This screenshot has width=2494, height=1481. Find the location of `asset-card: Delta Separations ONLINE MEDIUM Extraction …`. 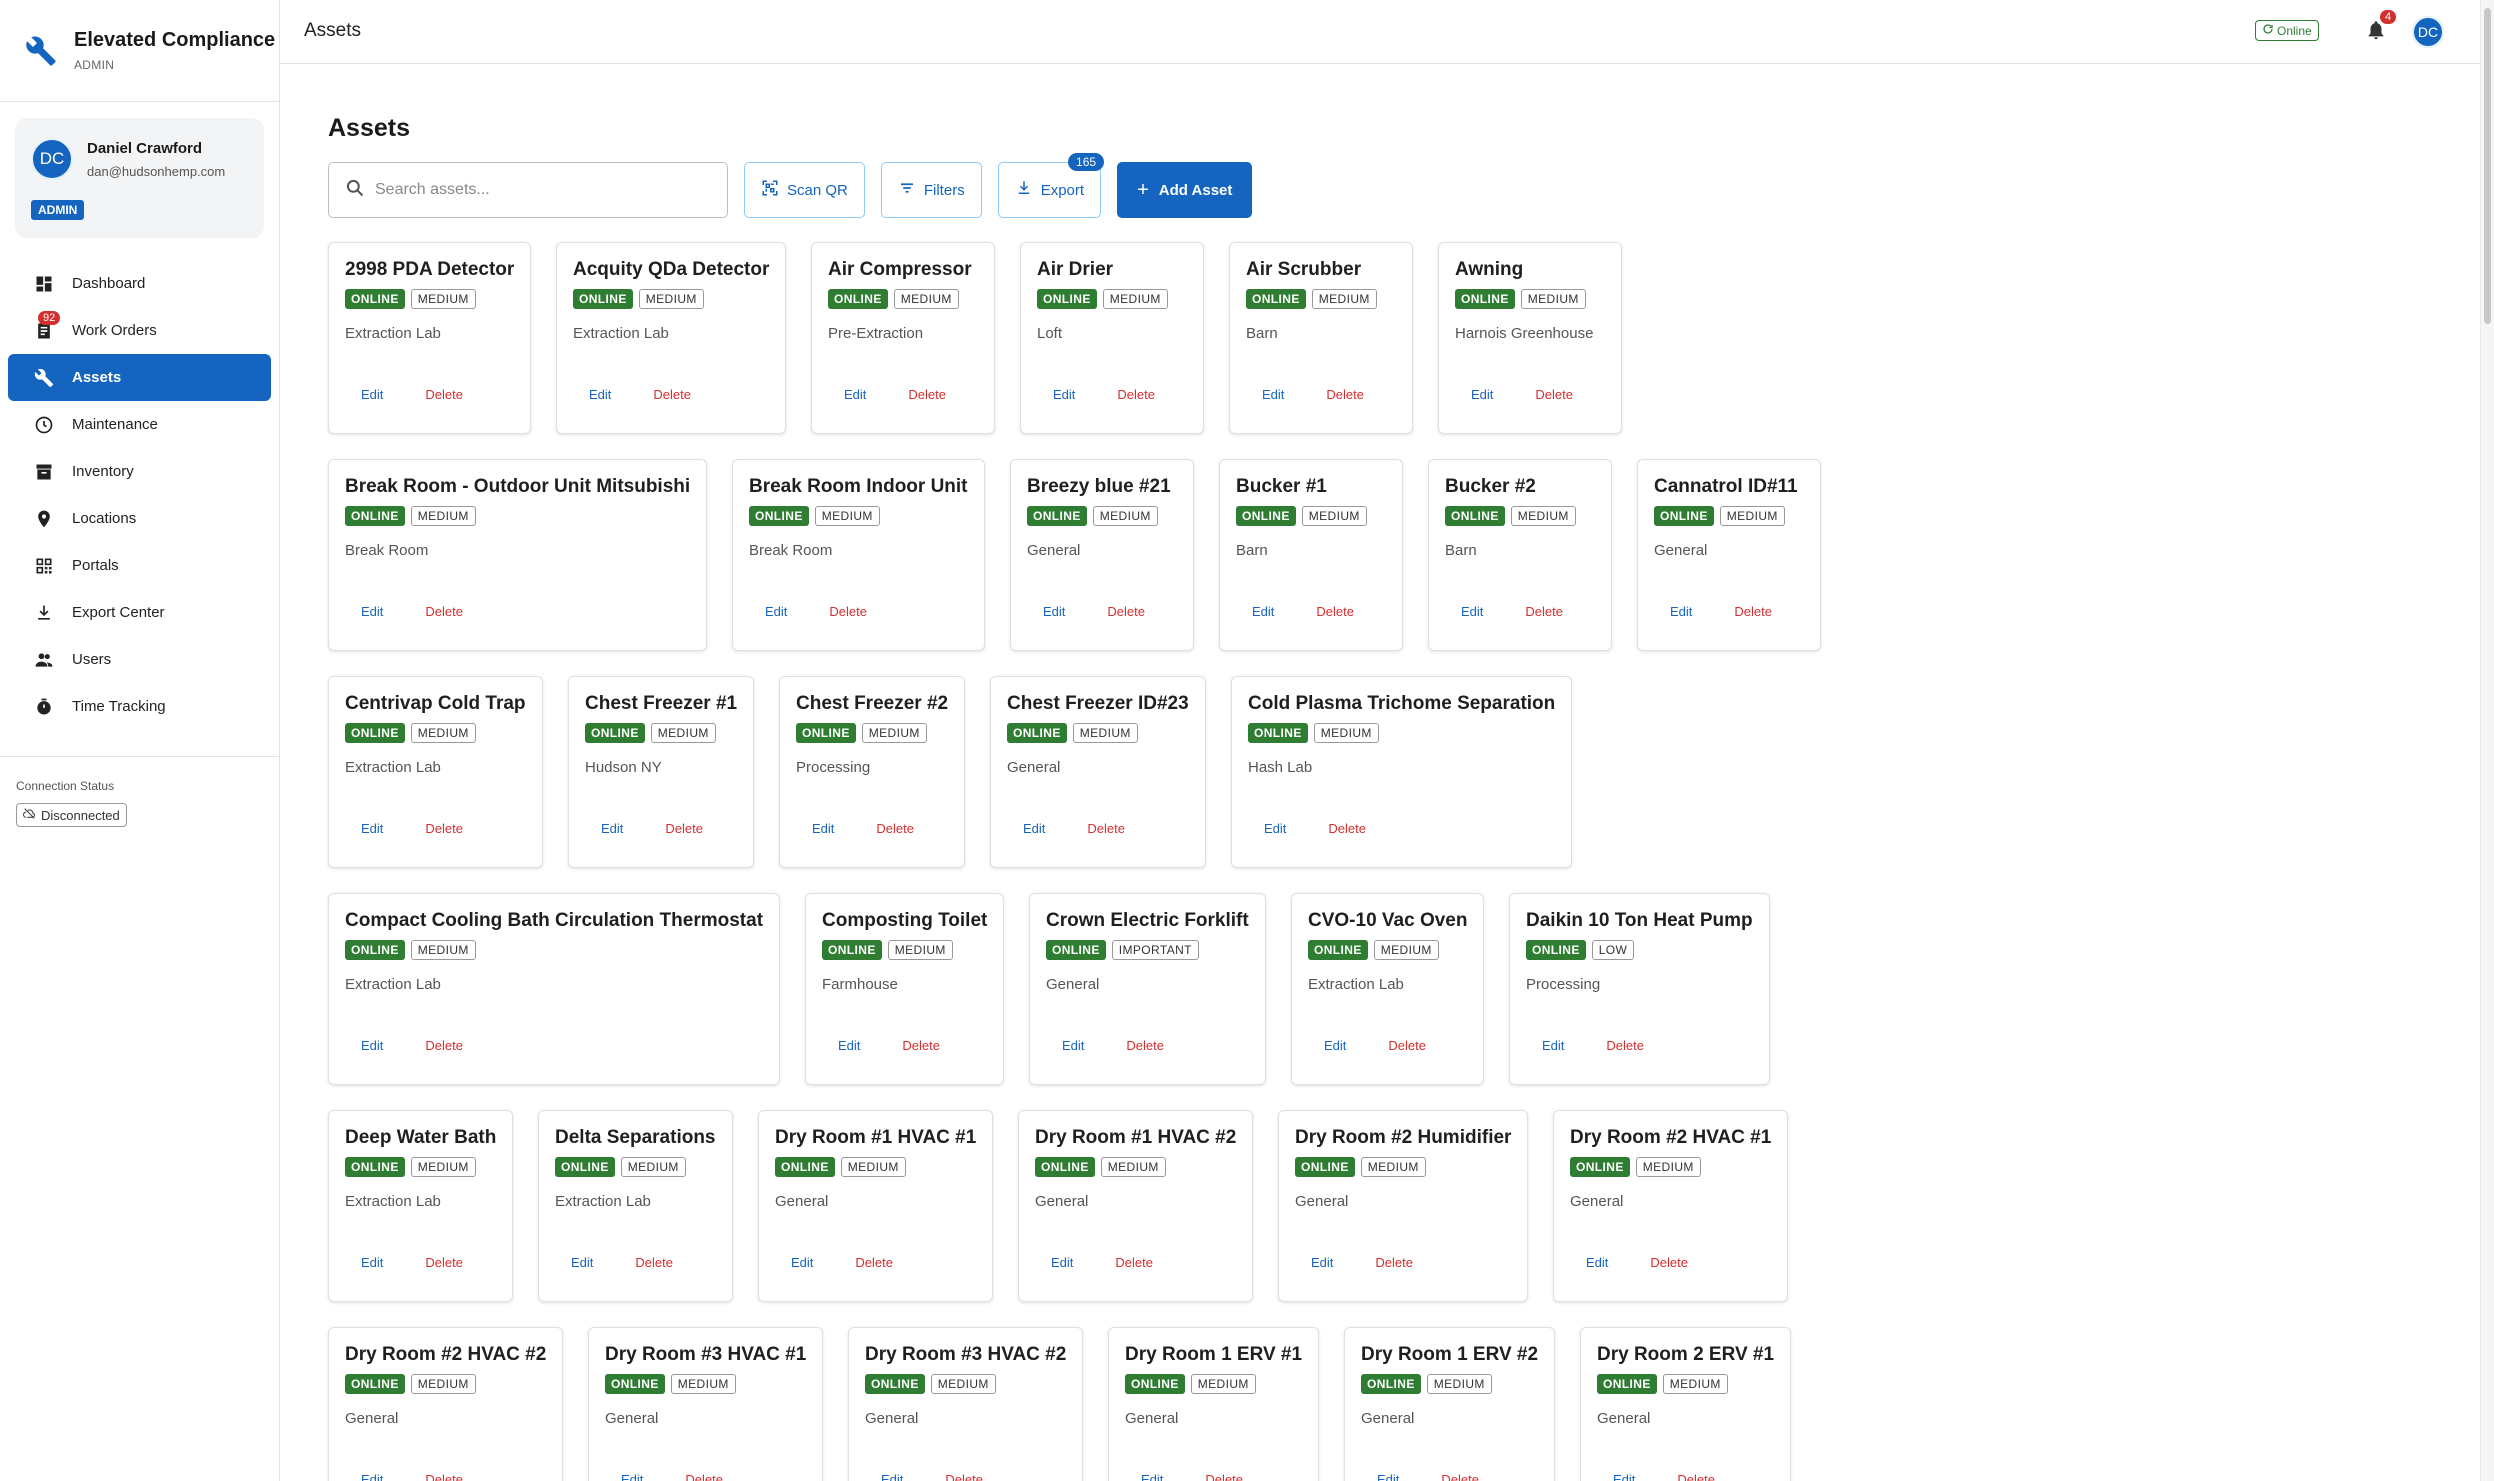

asset-card: Delta Separations ONLINE MEDIUM Extraction … is located at coordinates (635, 1206).